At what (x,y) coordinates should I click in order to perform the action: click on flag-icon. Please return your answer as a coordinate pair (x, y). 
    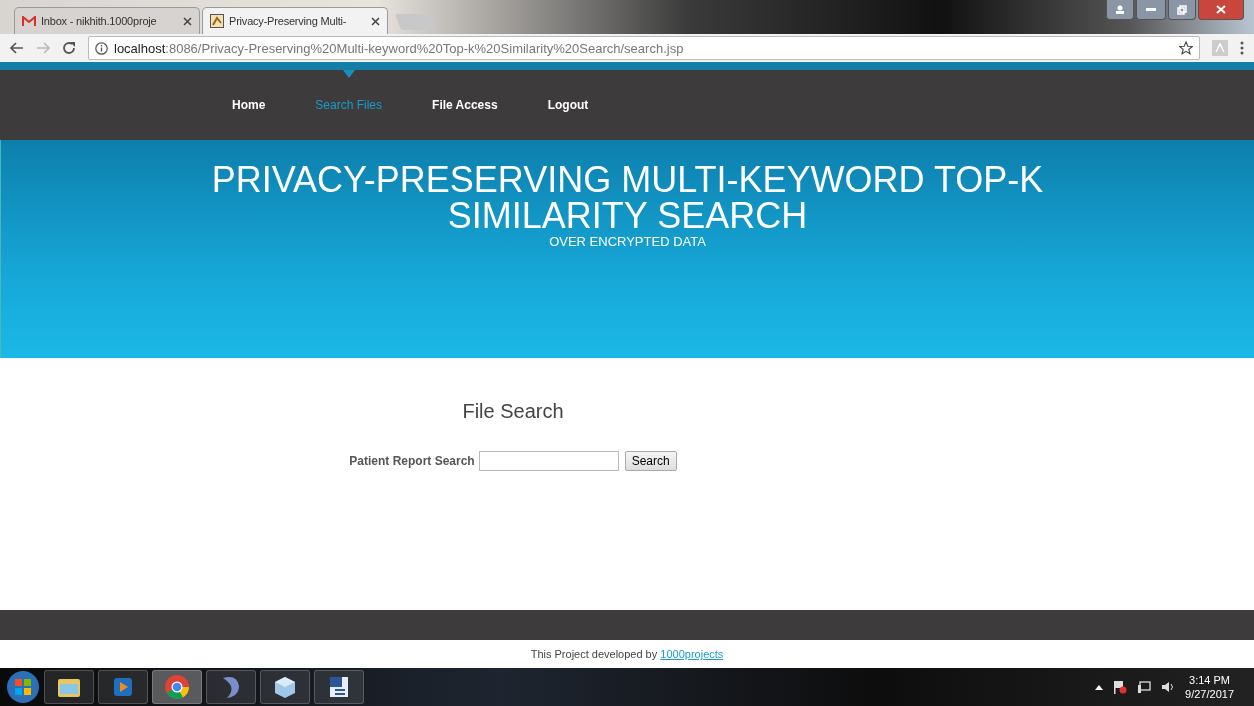
    Looking at the image, I should click on (1120, 687).